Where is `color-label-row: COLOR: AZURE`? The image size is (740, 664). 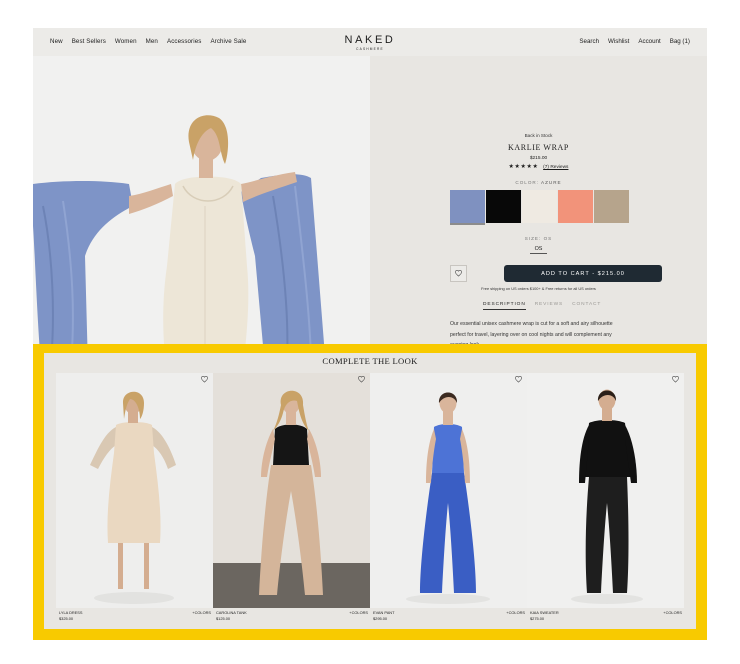 color-label-row: COLOR: AZURE is located at coordinates (538, 182).